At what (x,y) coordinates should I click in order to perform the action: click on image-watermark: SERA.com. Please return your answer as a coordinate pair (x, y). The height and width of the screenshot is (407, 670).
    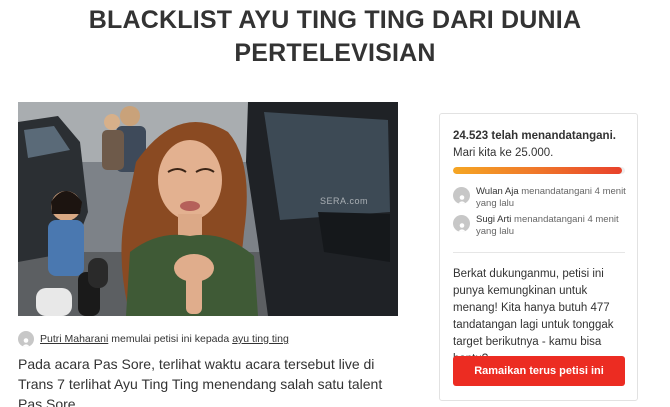
    Looking at the image, I should click on (344, 201).